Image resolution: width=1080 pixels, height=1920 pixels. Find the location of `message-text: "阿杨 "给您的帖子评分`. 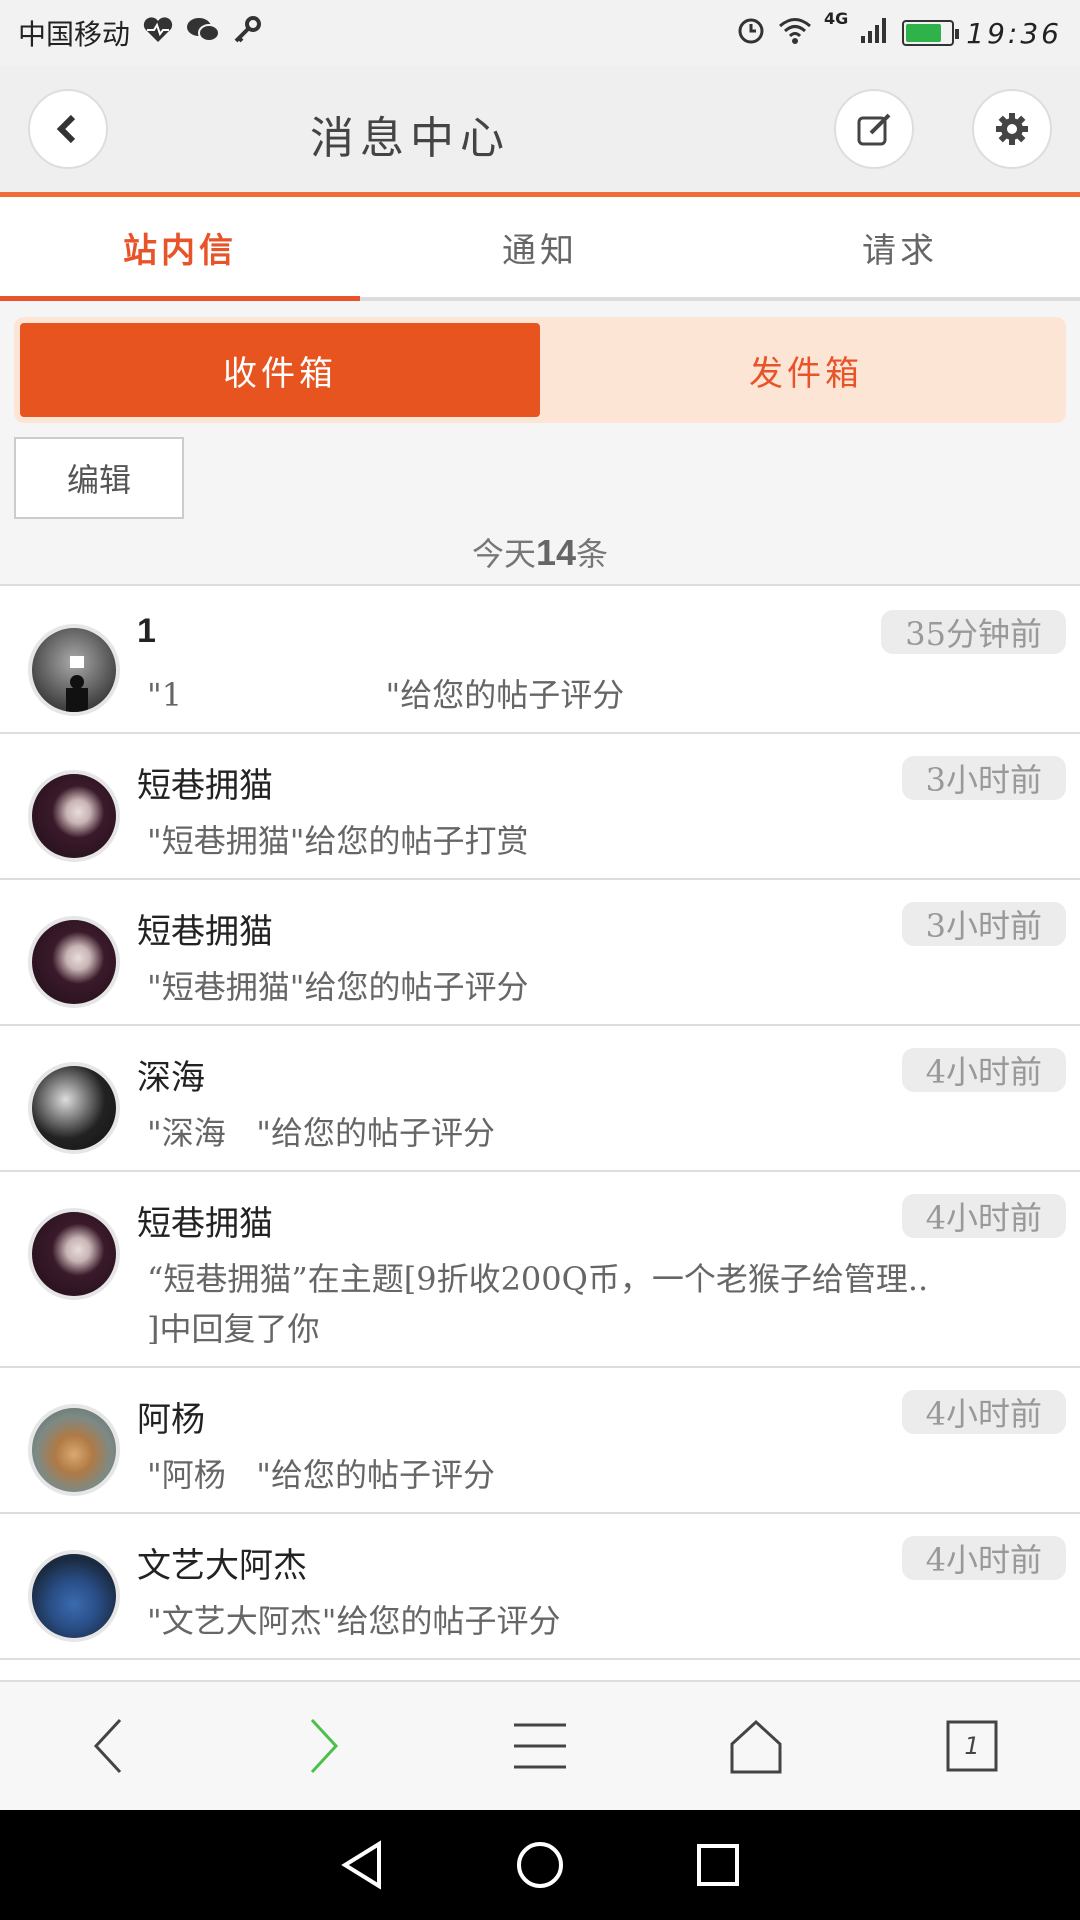

message-text: "阿杨 "给您的帖子评分 is located at coordinates (321, 1475).